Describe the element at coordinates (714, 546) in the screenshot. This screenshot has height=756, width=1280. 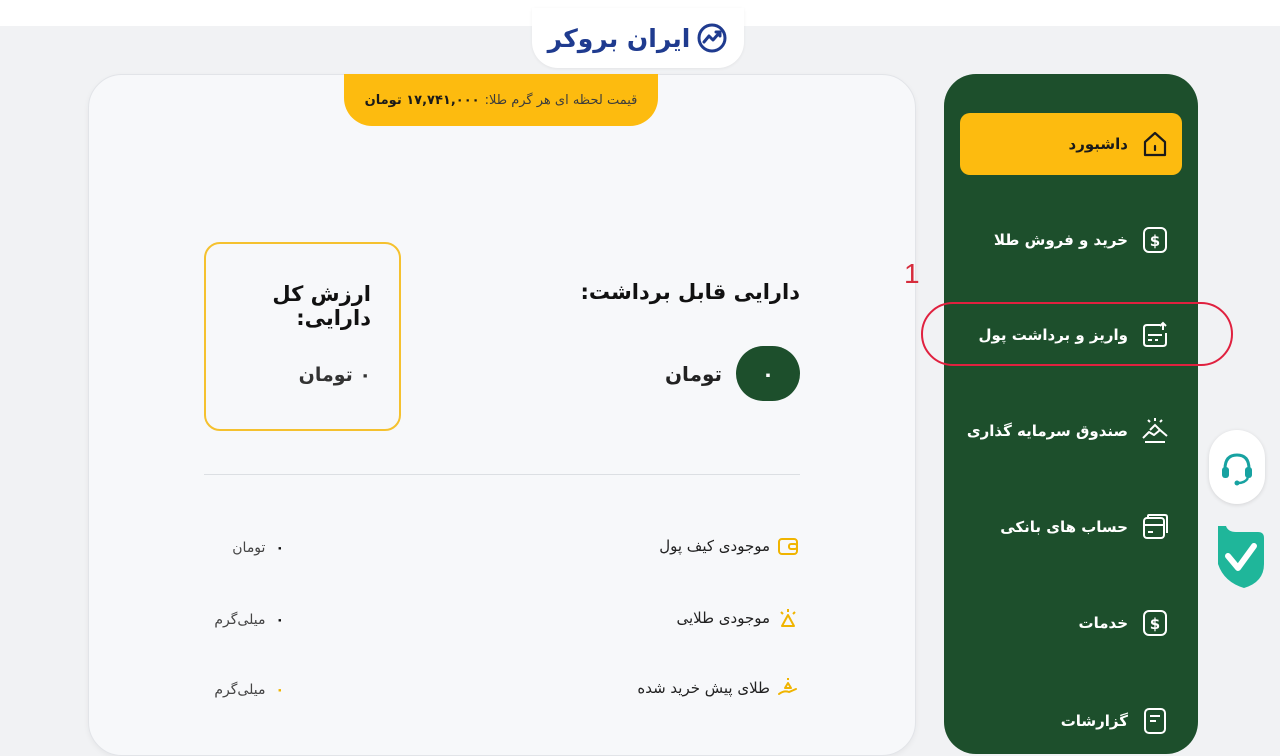
I see `wallet-balance-text: موجودی کیف پول` at that location.